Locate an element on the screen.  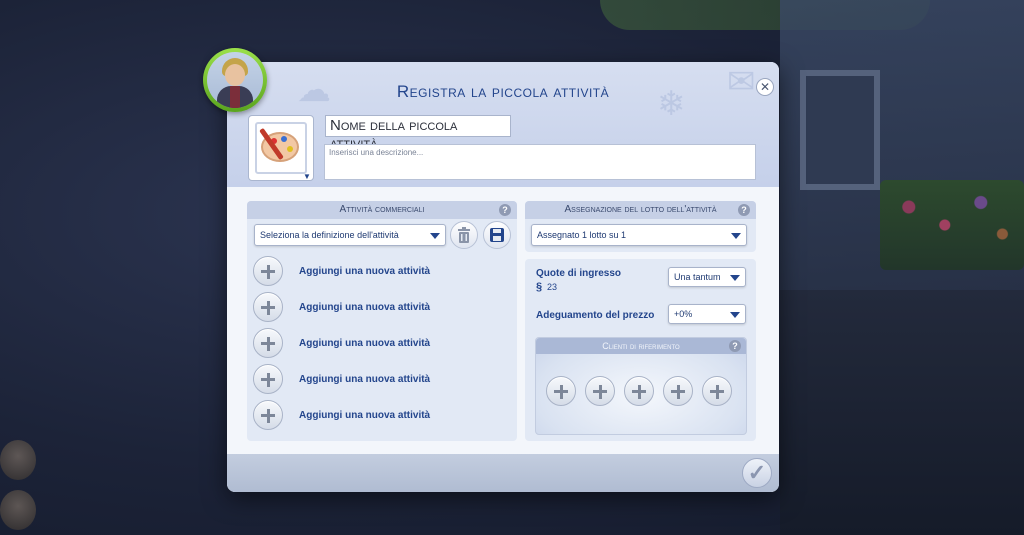
entry-fee-frequency-dropdown: Una tantum is located at coordinates (707, 277).